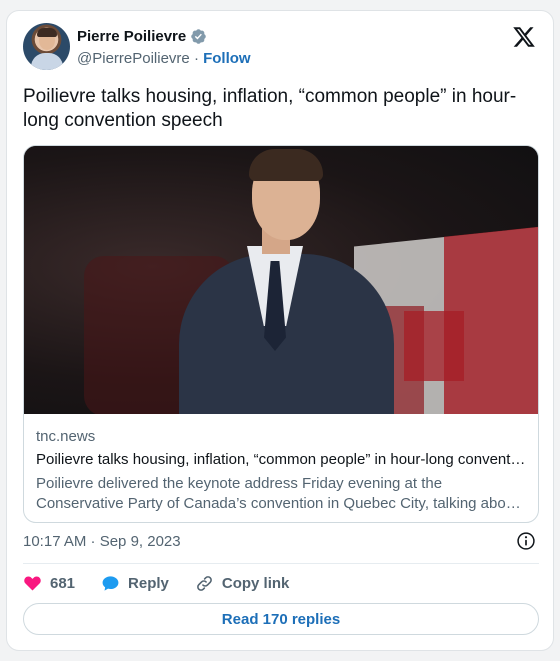  Describe the element at coordinates (227, 58) in the screenshot. I see `follow-button: Follow` at that location.